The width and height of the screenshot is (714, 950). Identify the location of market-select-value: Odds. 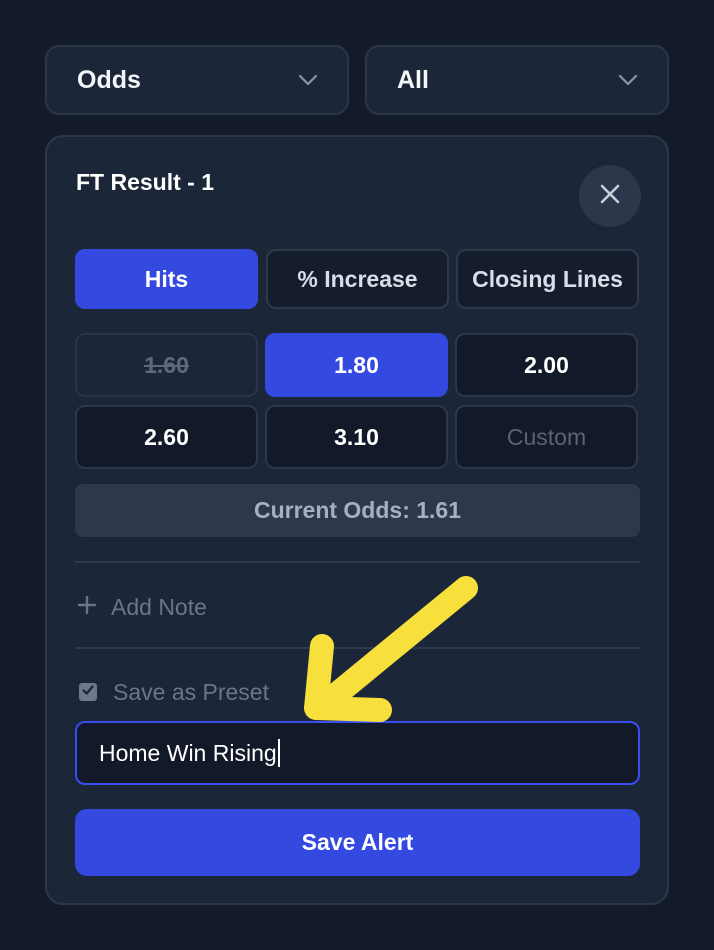
(109, 79).